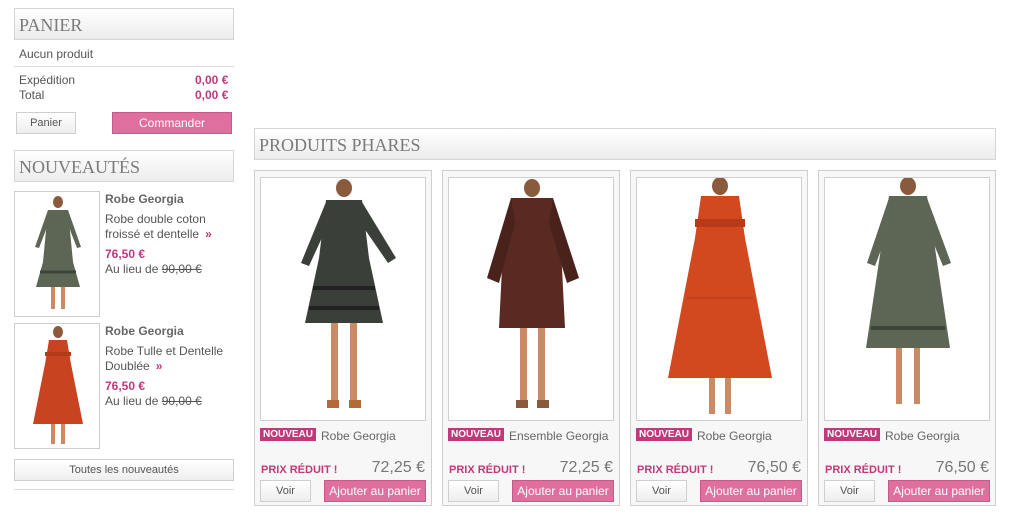 The height and width of the screenshot is (518, 1023). What do you see at coordinates (172, 123) in the screenshot?
I see `order-button: Commander` at bounding box center [172, 123].